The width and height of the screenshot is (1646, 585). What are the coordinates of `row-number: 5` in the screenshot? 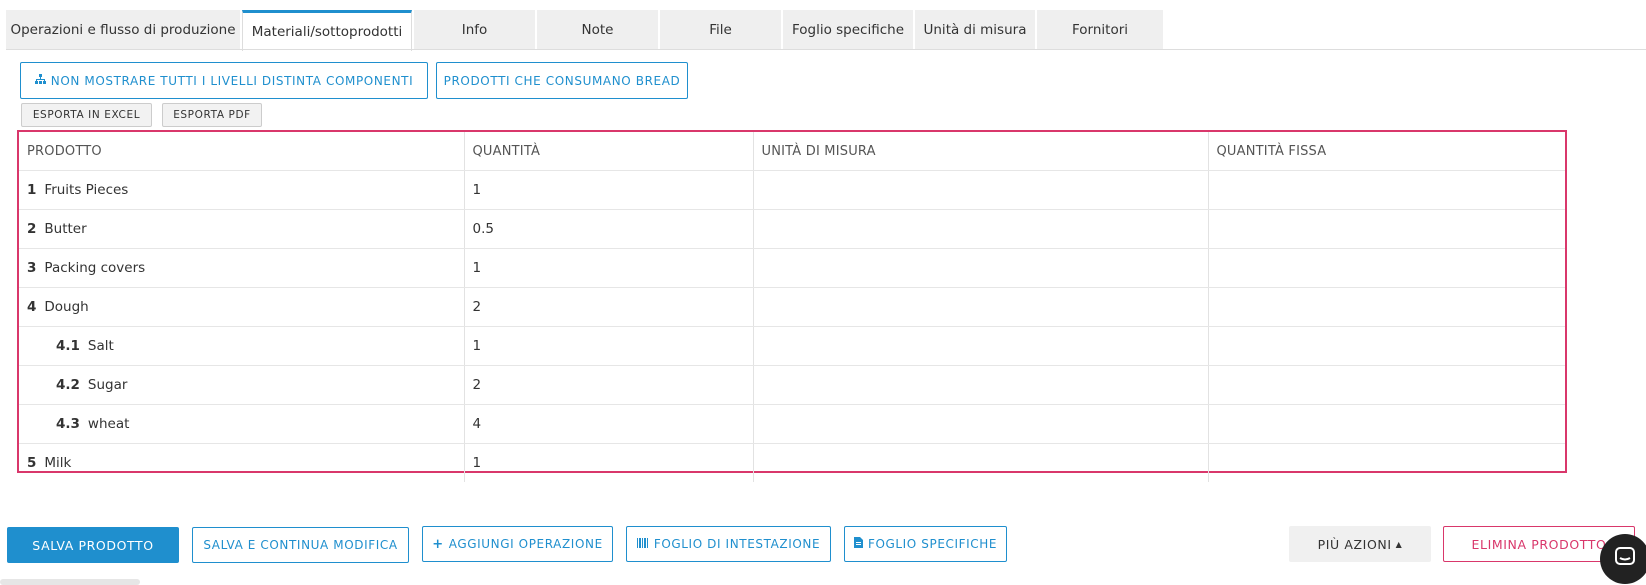 It's located at (32, 463).